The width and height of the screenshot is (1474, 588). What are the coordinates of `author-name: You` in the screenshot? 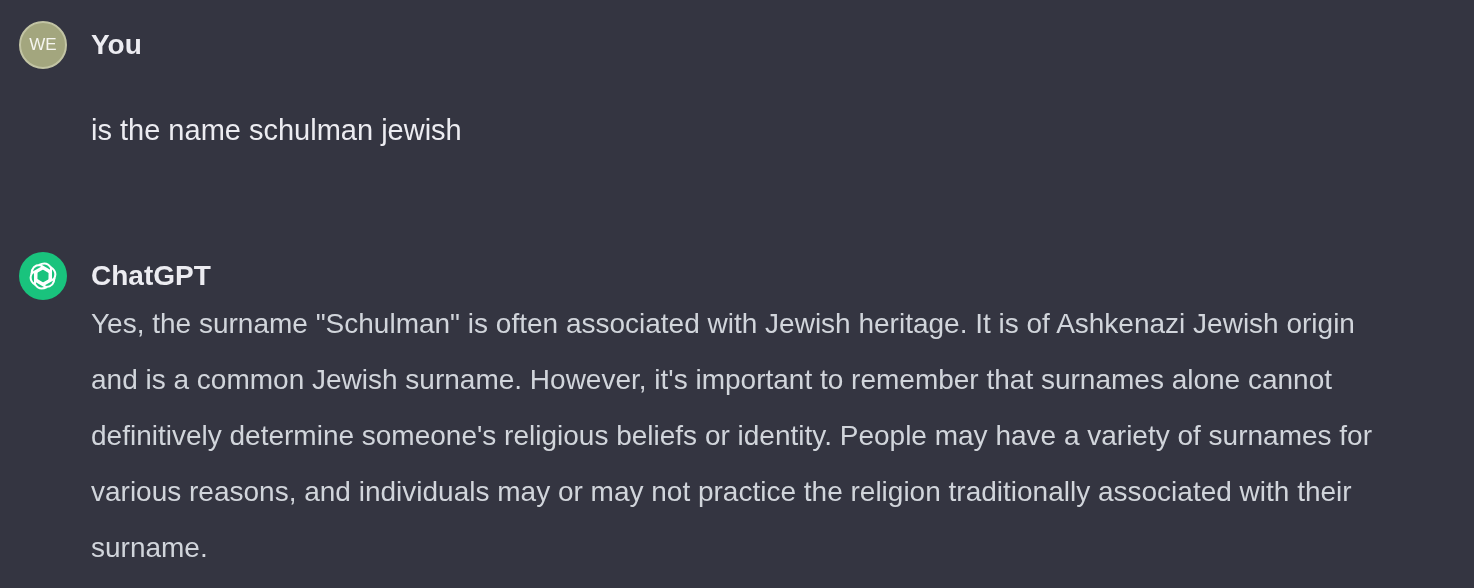 It's located at (117, 45).